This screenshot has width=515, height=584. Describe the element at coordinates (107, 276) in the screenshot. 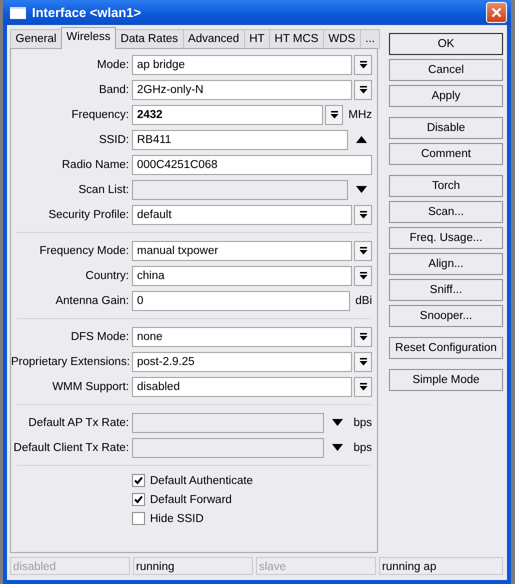

I see `field-label: Country:` at that location.